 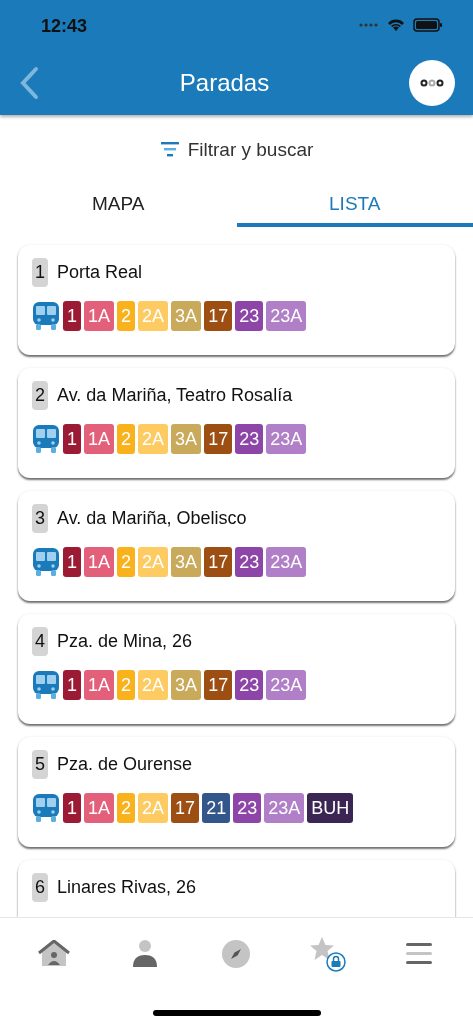 I want to click on tab: LISTA, so click(x=354, y=206).